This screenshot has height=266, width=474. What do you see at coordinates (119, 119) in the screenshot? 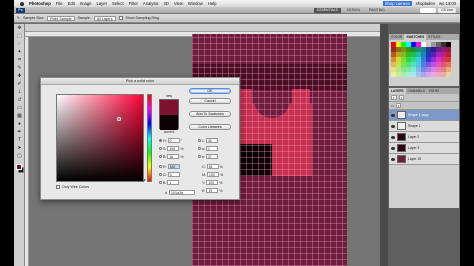
I see `color-marker` at bounding box center [119, 119].